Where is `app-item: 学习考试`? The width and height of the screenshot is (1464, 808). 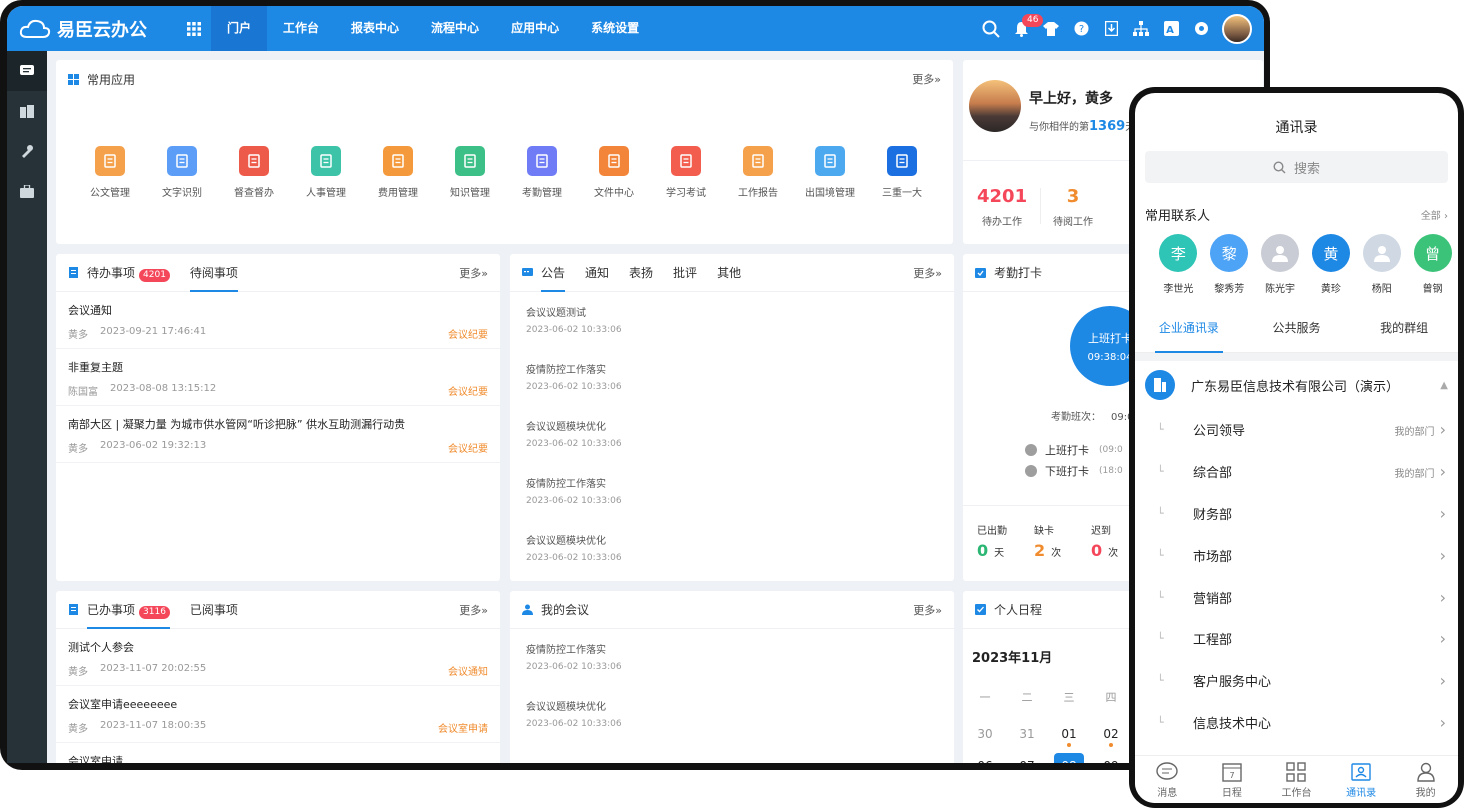 app-item: 学习考试 is located at coordinates (686, 172).